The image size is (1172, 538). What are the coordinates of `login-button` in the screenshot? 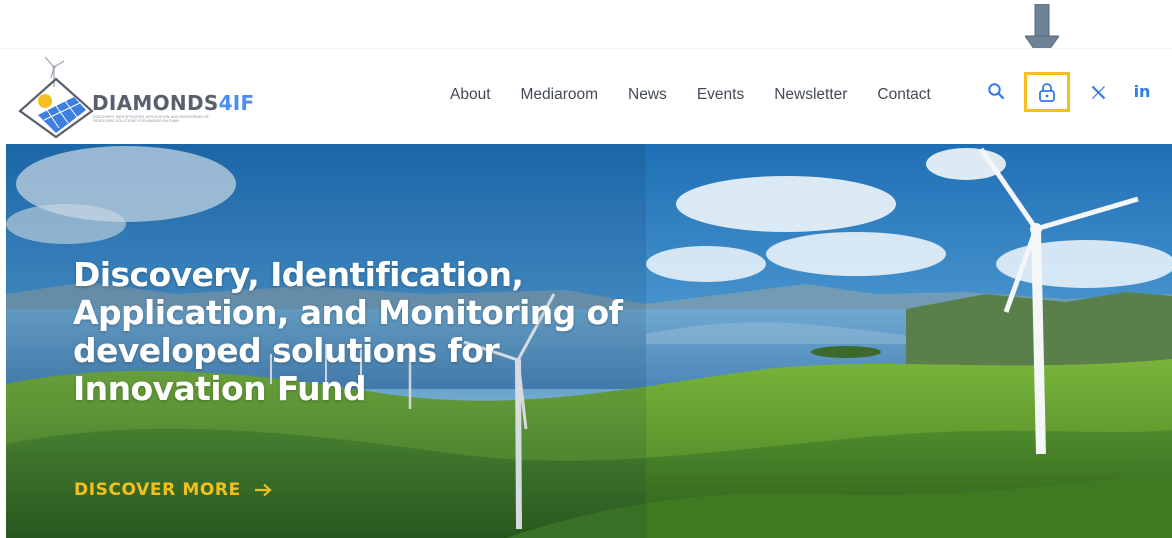 It's located at (1047, 92).